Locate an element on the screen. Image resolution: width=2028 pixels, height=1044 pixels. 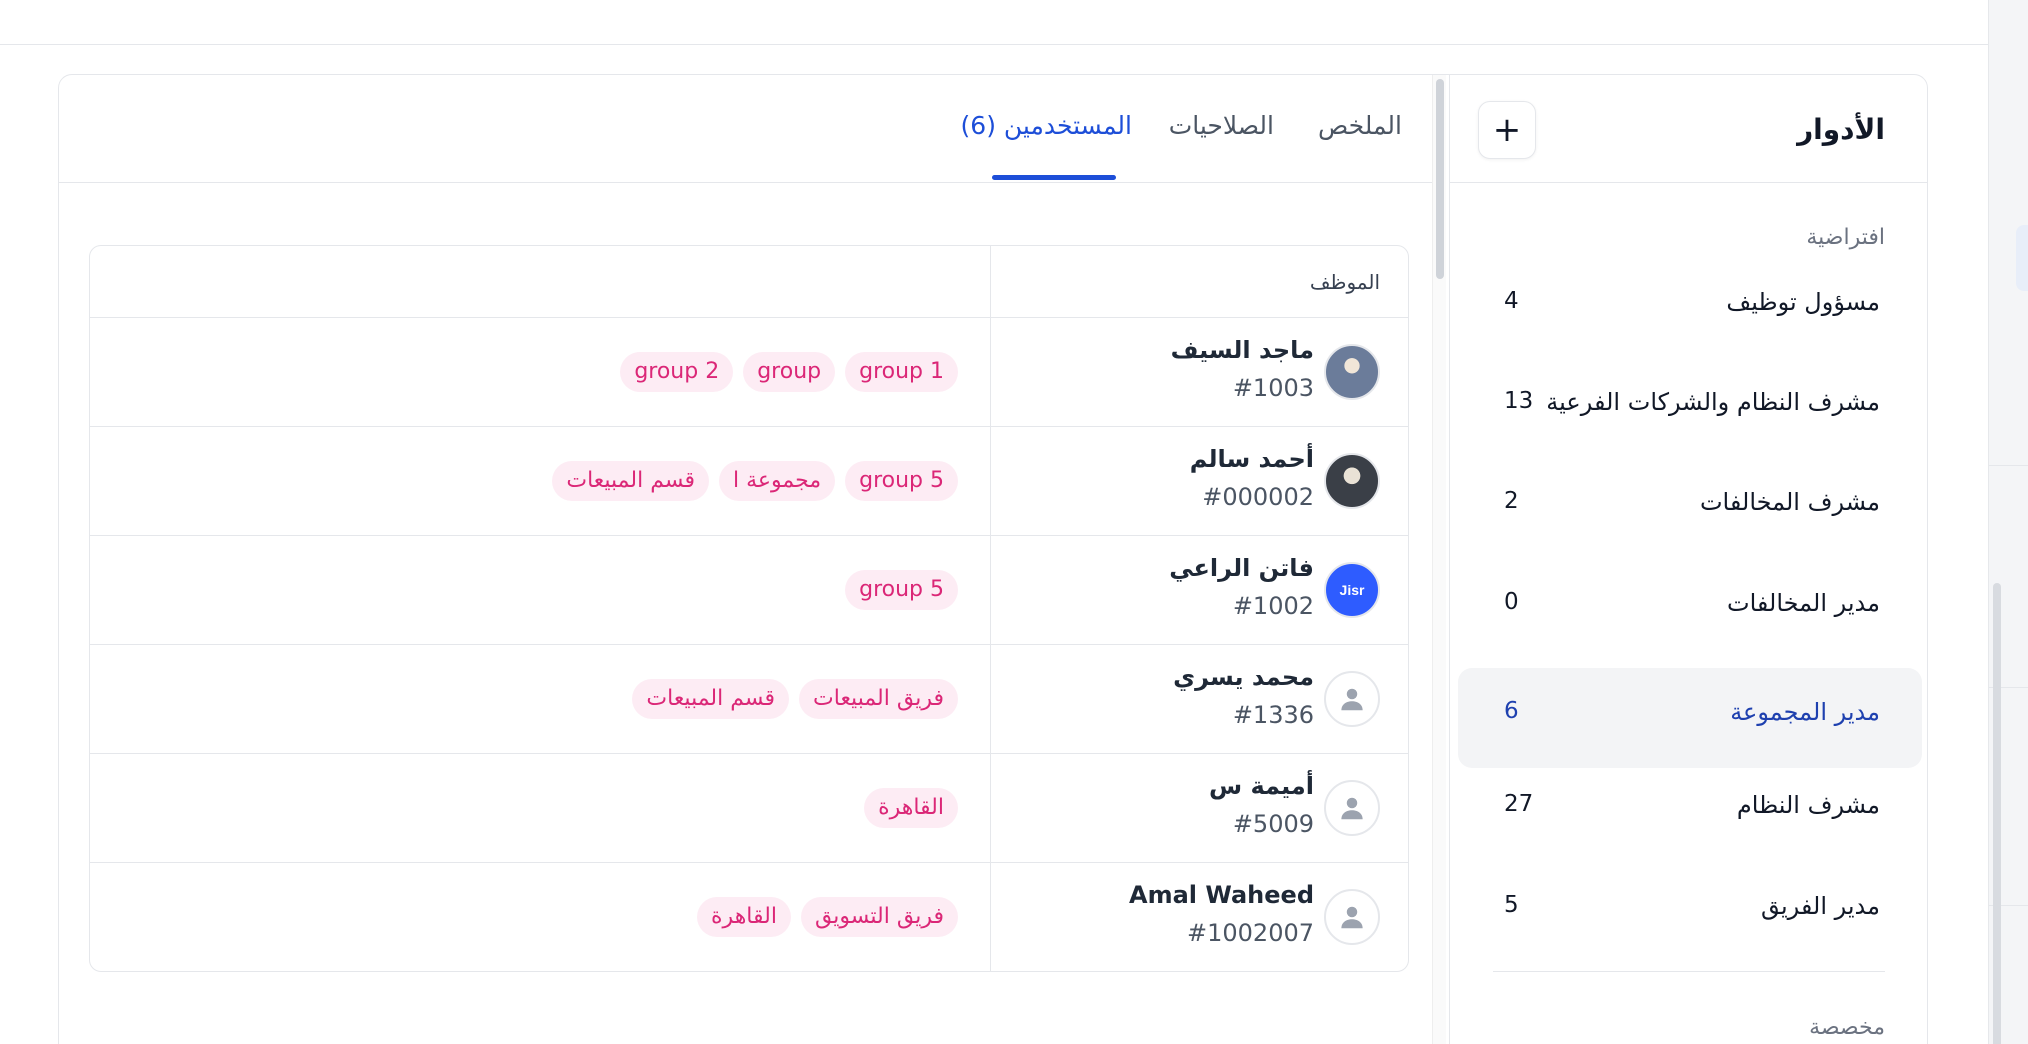
tabs-bar: الملخص الصلاحيات المستخدمين (6) is located at coordinates (745, 129).